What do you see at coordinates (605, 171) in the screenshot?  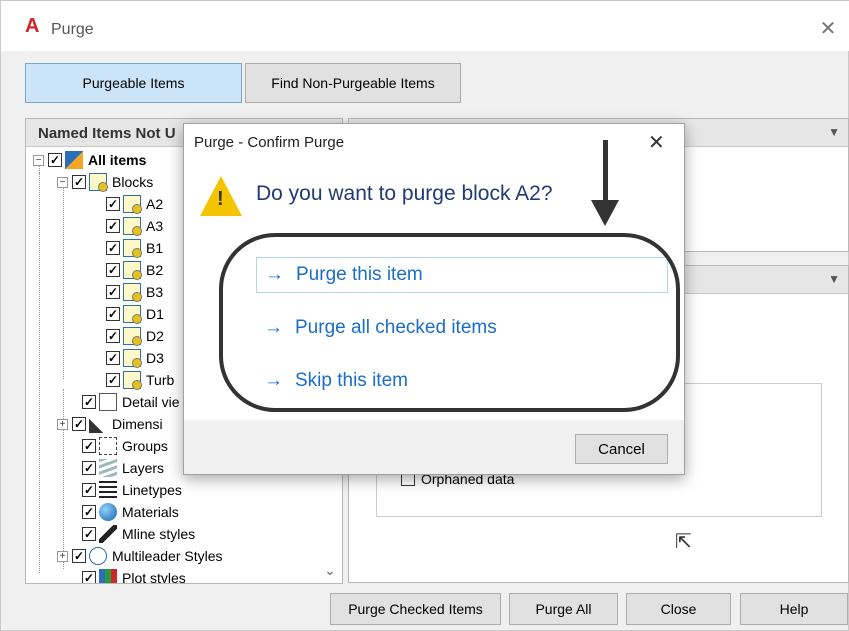 I see `annotation-arrow-shaft` at bounding box center [605, 171].